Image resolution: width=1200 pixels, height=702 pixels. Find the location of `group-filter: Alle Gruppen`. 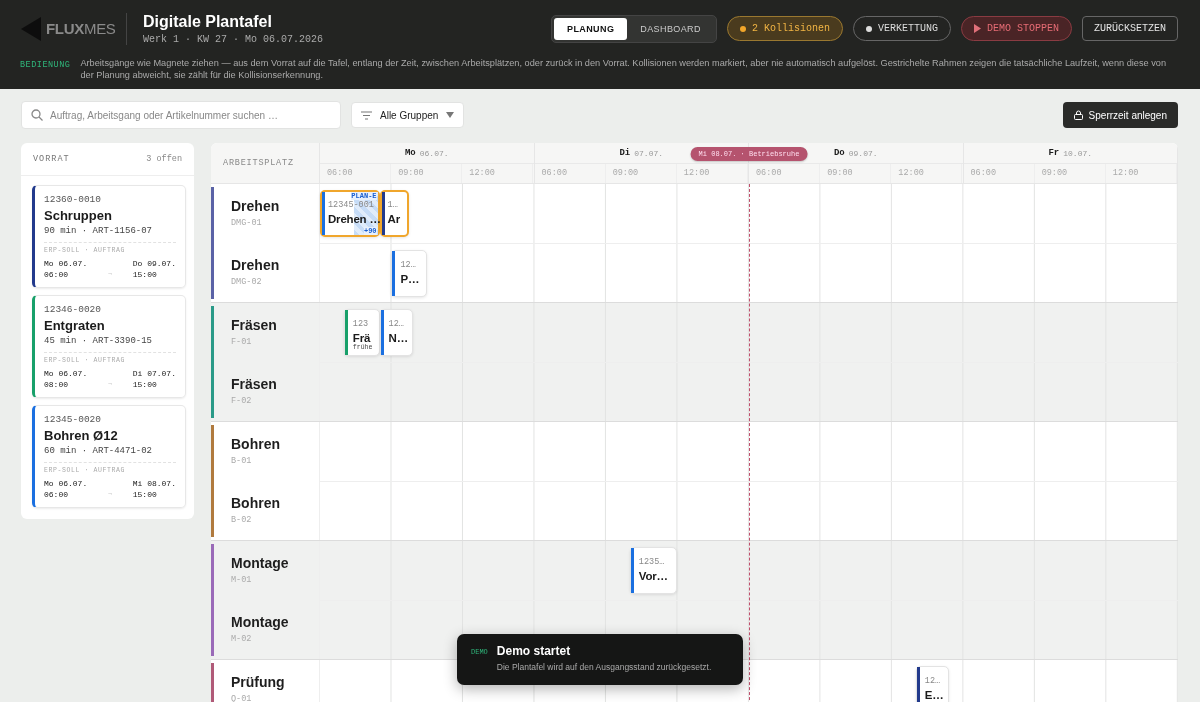

group-filter: Alle Gruppen is located at coordinates (408, 115).